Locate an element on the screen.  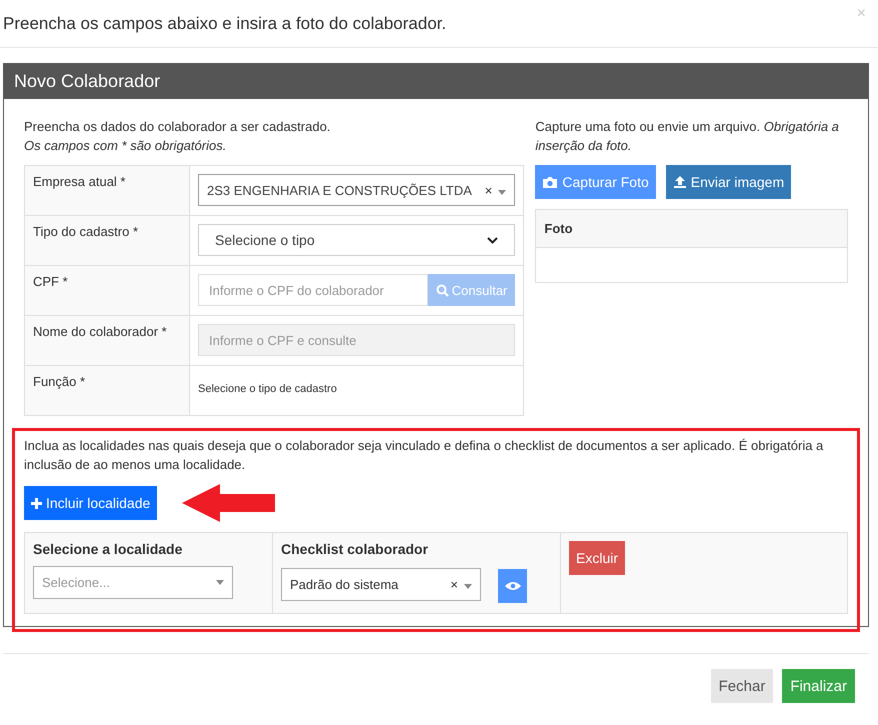
delete-button: Excluir is located at coordinates (597, 558).